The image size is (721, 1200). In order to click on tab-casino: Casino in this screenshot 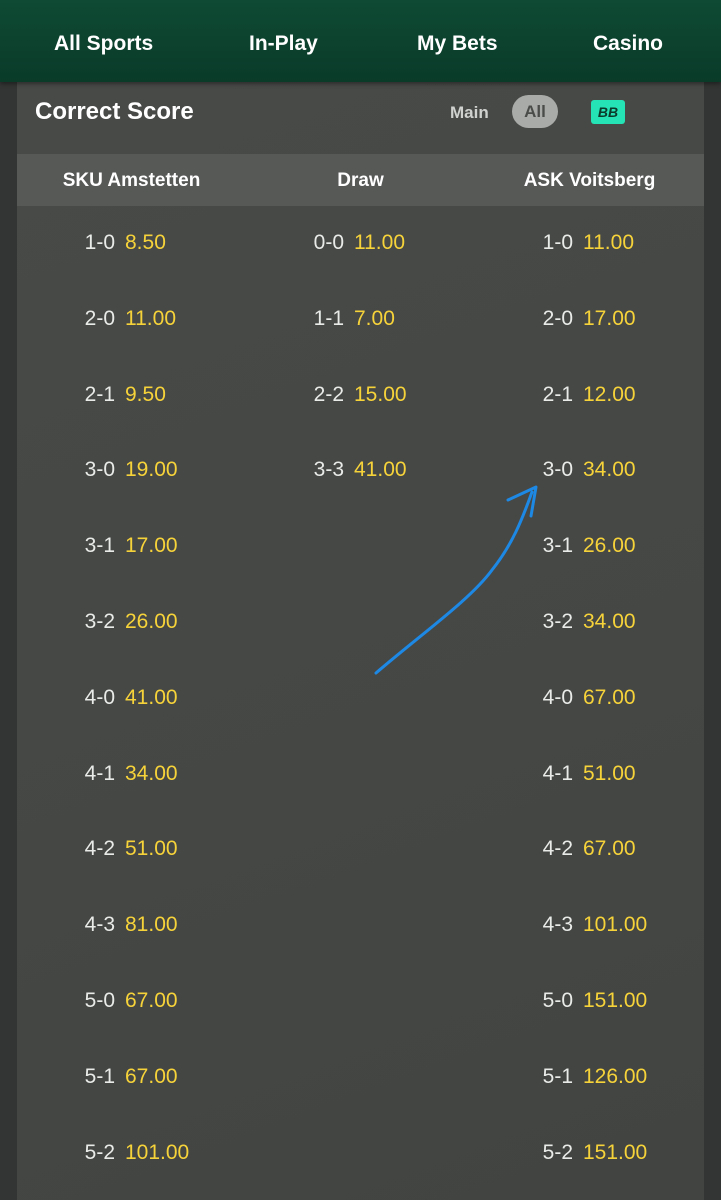, I will do `click(628, 44)`.